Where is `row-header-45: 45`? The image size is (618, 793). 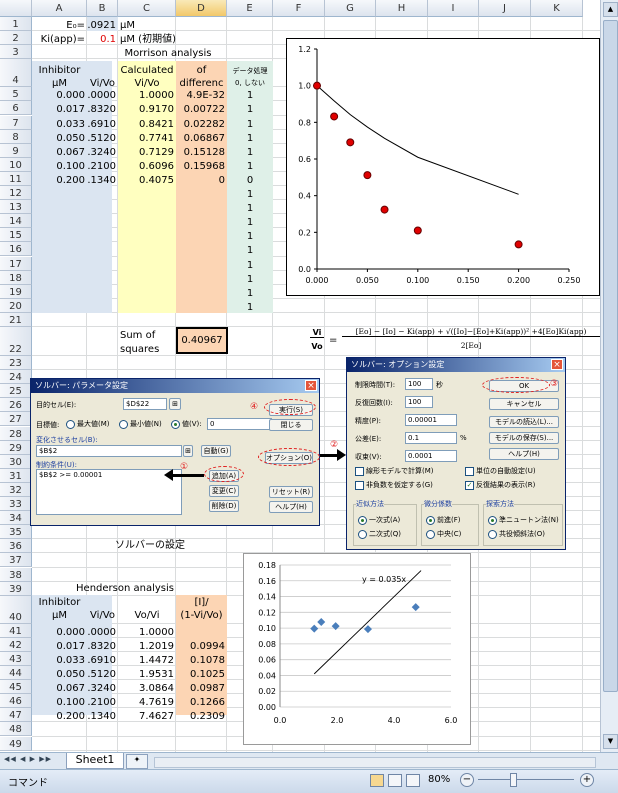
row-header-45: 45 is located at coordinates (16, 687).